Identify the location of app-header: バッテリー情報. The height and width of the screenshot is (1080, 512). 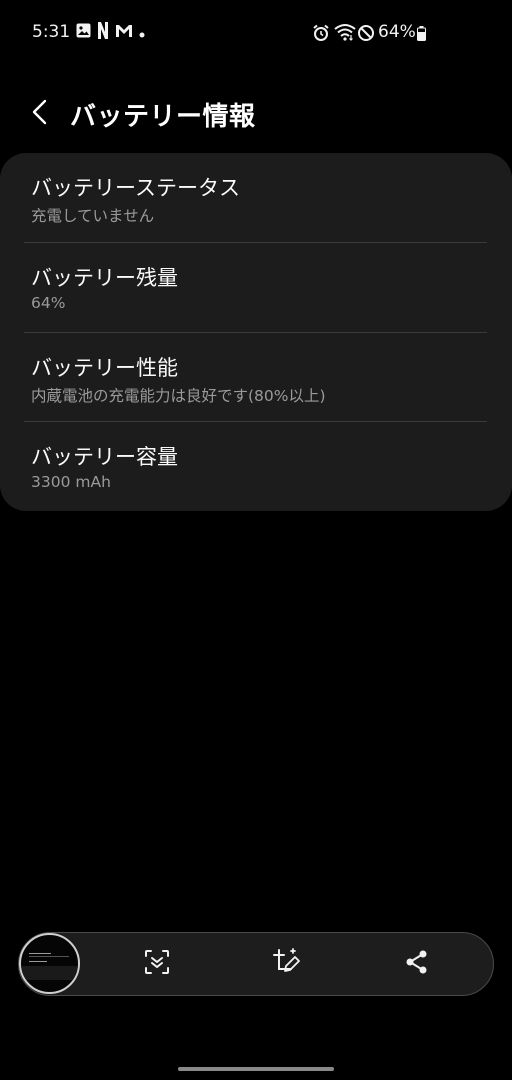
(256, 116).